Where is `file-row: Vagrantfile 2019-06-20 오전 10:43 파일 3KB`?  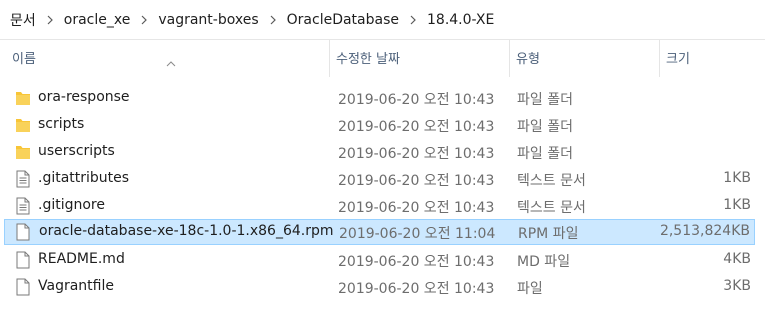
file-row: Vagrantfile 2019-06-20 오전 10:43 파일 3KB is located at coordinates (379, 287).